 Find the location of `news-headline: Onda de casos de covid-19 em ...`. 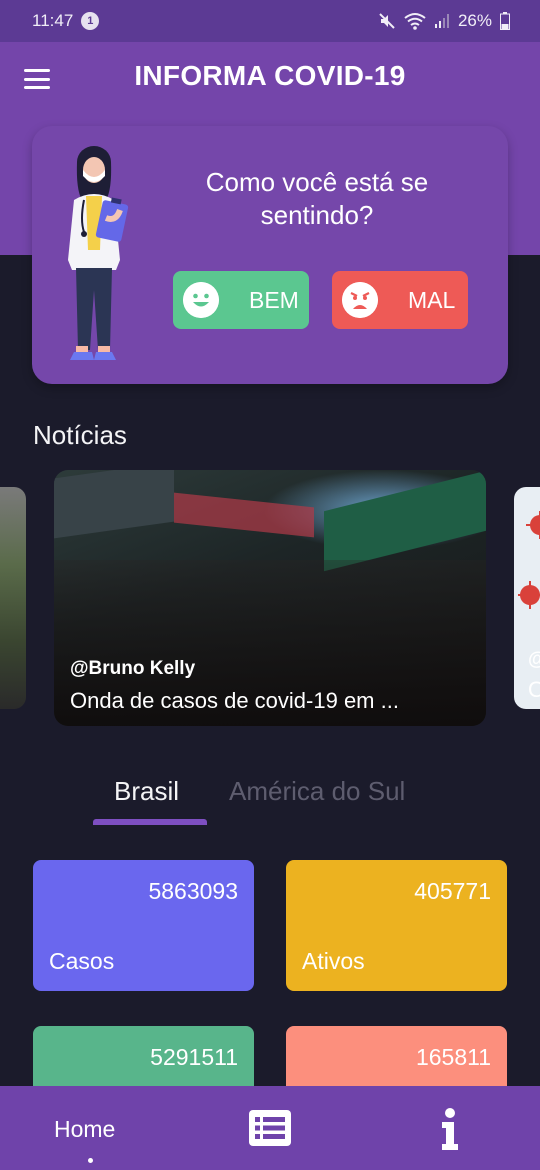

news-headline: Onda de casos de covid-19 em ... is located at coordinates (234, 700).